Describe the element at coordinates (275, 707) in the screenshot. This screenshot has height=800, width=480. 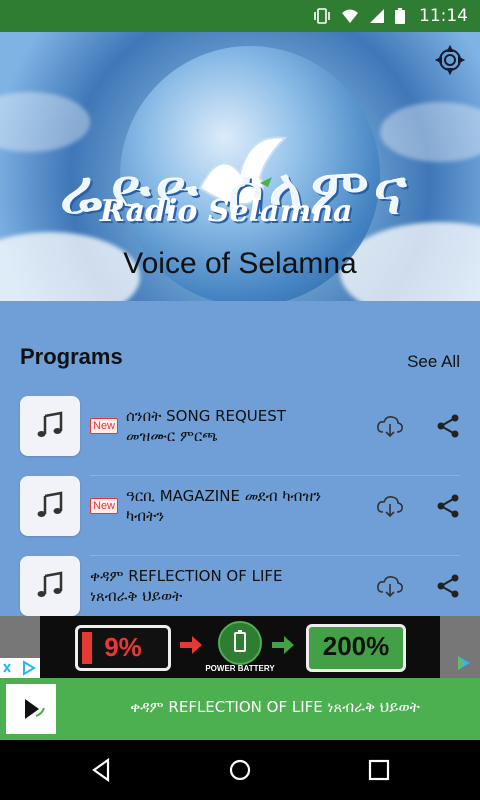
I see `now-playing-title: ቀዳም REFLECTION OF LIFE ነጸብራቅ ህይወት` at that location.